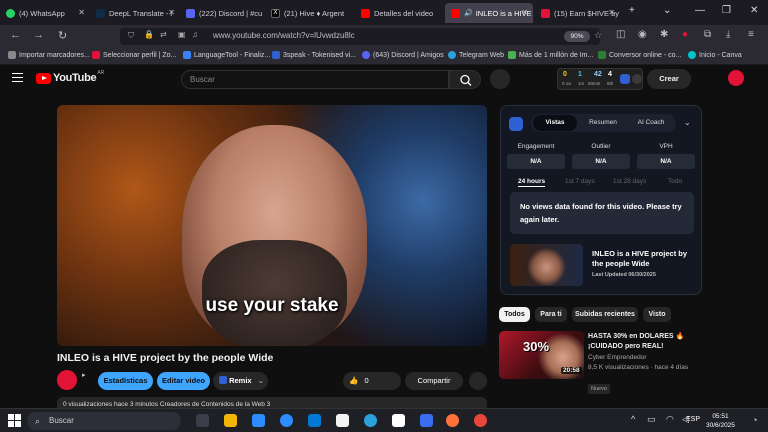 The height and width of the screenshot is (432, 768). What do you see at coordinates (222, 13) in the screenshot?
I see `tab-discord: (222) Discord | #cu` at bounding box center [222, 13].